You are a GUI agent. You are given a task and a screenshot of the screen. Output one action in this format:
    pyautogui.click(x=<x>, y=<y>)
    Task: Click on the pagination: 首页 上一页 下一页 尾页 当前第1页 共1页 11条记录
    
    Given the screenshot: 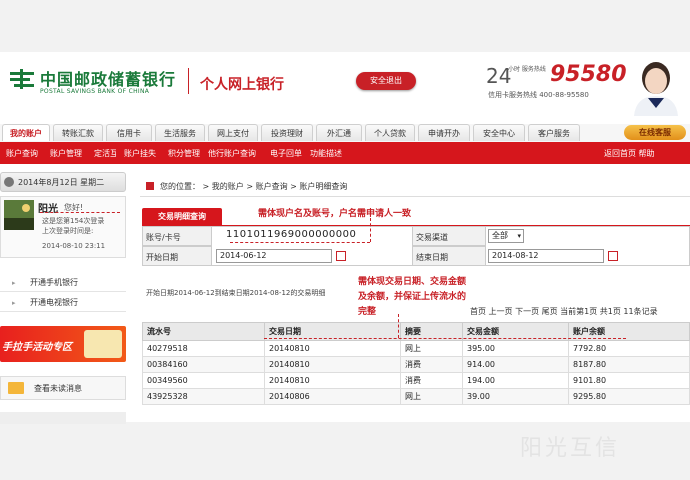 What is the action you would take?
    pyautogui.click(x=564, y=311)
    